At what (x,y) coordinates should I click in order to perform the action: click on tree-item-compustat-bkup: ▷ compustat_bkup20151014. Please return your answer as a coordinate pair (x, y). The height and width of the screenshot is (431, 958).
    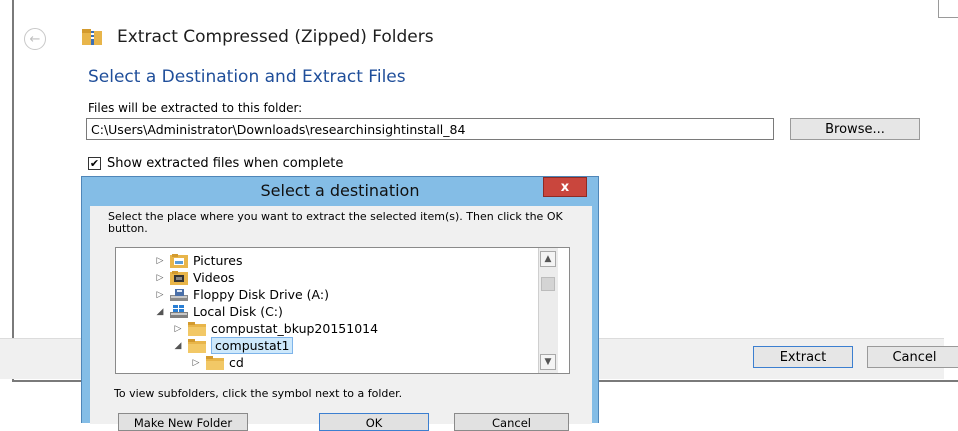
    Looking at the image, I should click on (275, 328).